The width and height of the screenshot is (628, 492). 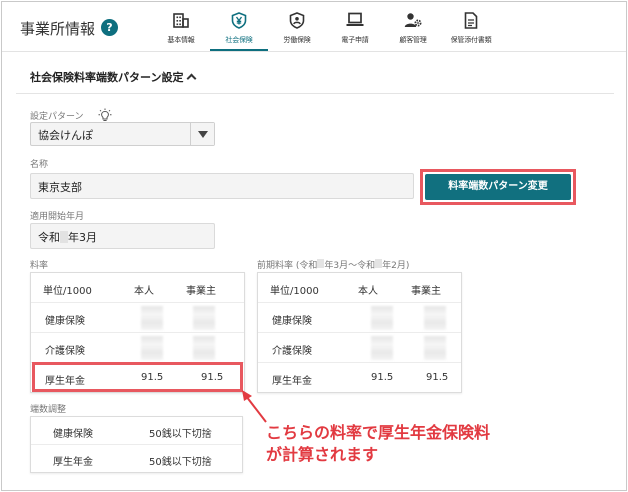 I want to click on tab-basic-info: 基本情報, so click(x=181, y=27).